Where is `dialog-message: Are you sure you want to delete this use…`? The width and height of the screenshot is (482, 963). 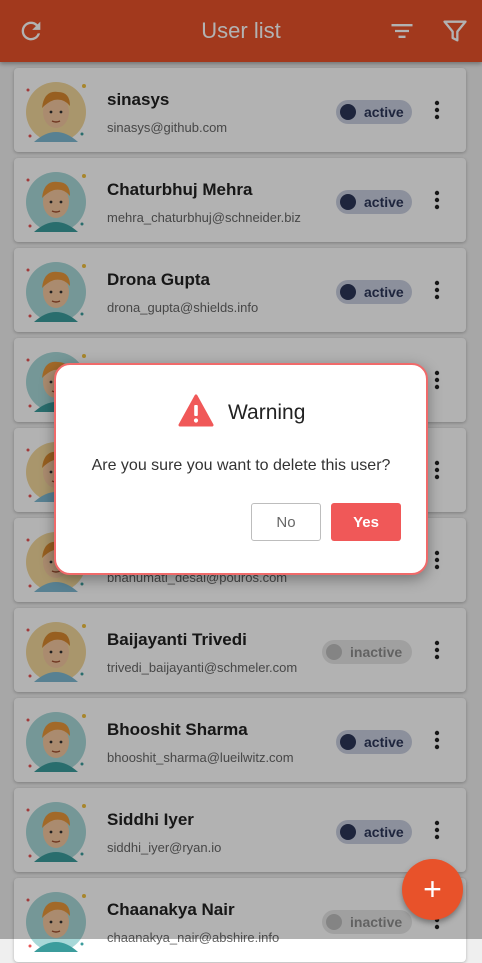 dialog-message: Are you sure you want to delete this use… is located at coordinates (241, 465).